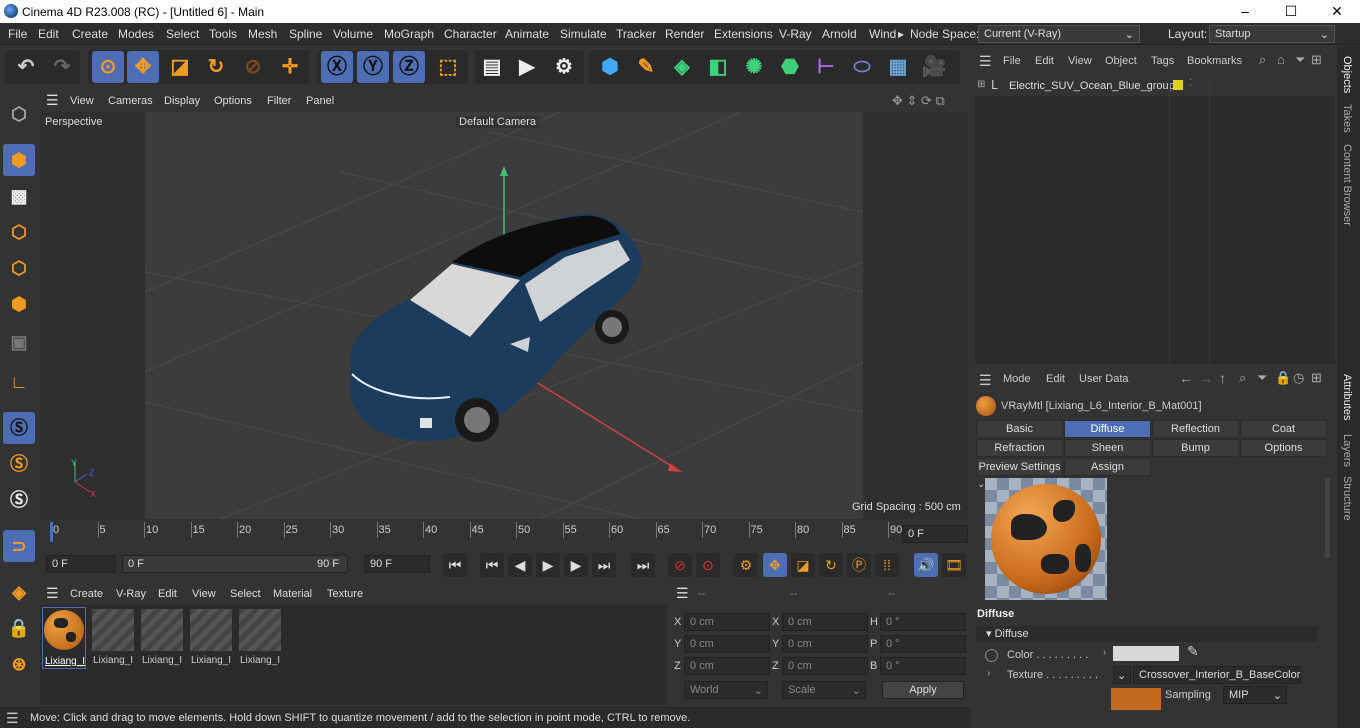 This screenshot has width=1360, height=728. Describe the element at coordinates (1195, 429) in the screenshot. I see `tab-reflection: Reflection` at that location.